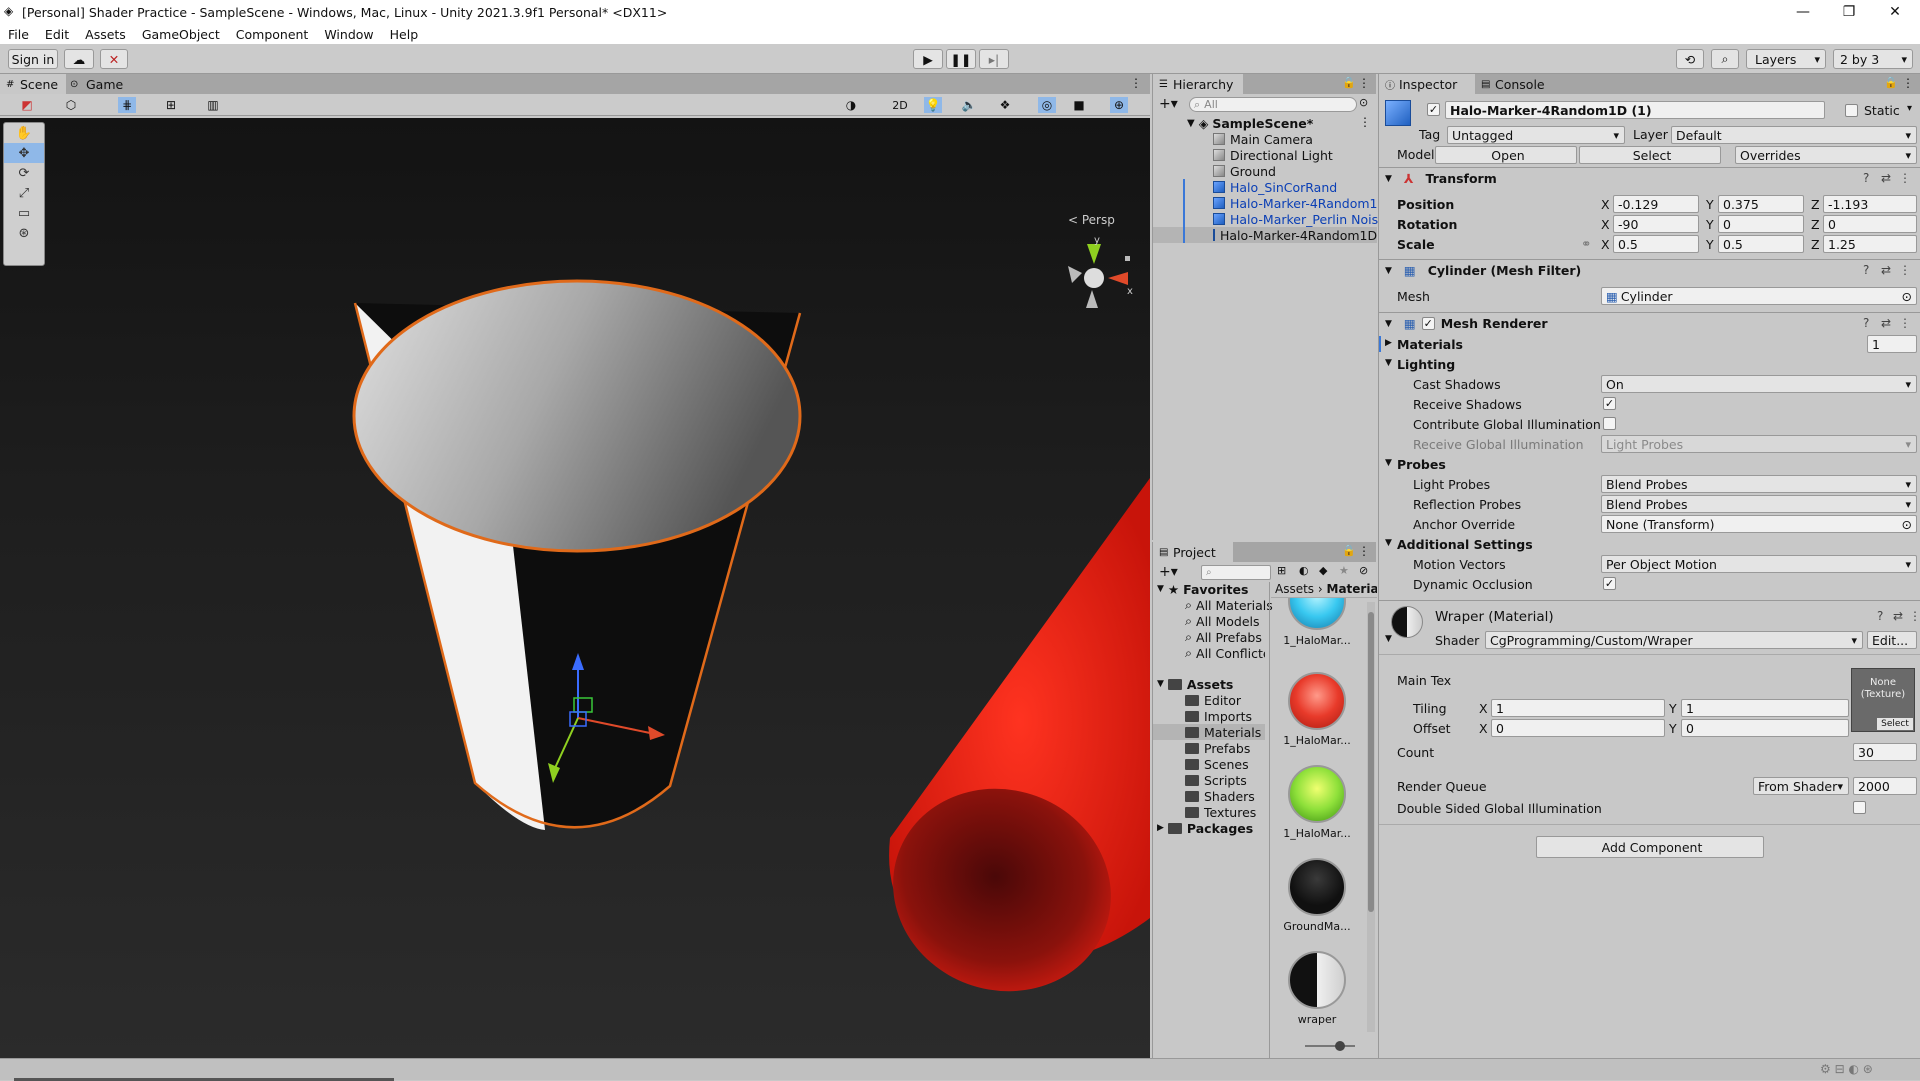  I want to click on packages-node: ▶ Packages, so click(1205, 828).